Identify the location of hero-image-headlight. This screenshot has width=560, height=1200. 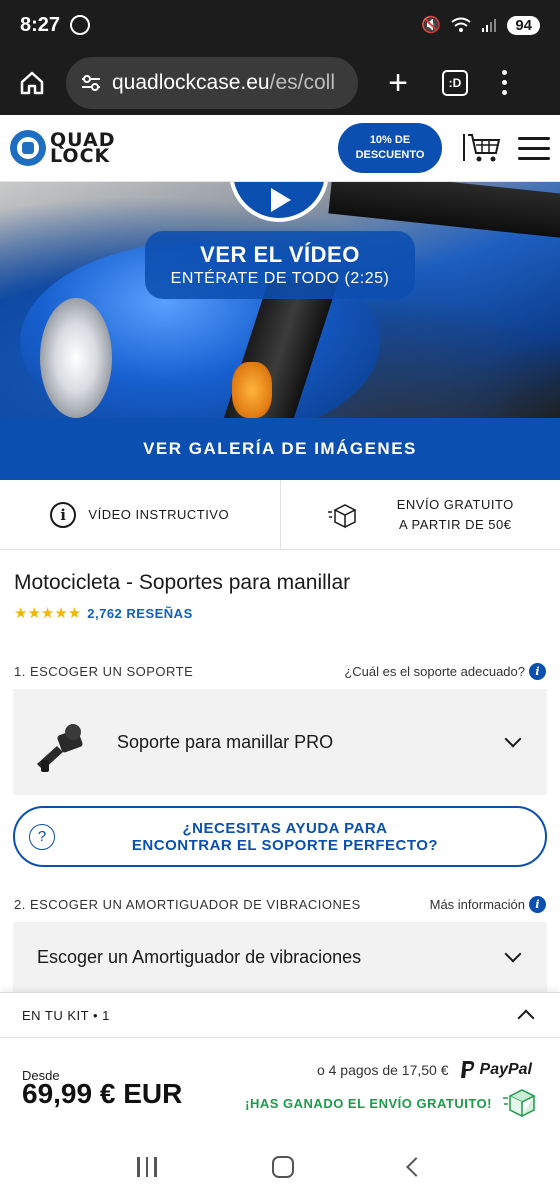
(76, 358).